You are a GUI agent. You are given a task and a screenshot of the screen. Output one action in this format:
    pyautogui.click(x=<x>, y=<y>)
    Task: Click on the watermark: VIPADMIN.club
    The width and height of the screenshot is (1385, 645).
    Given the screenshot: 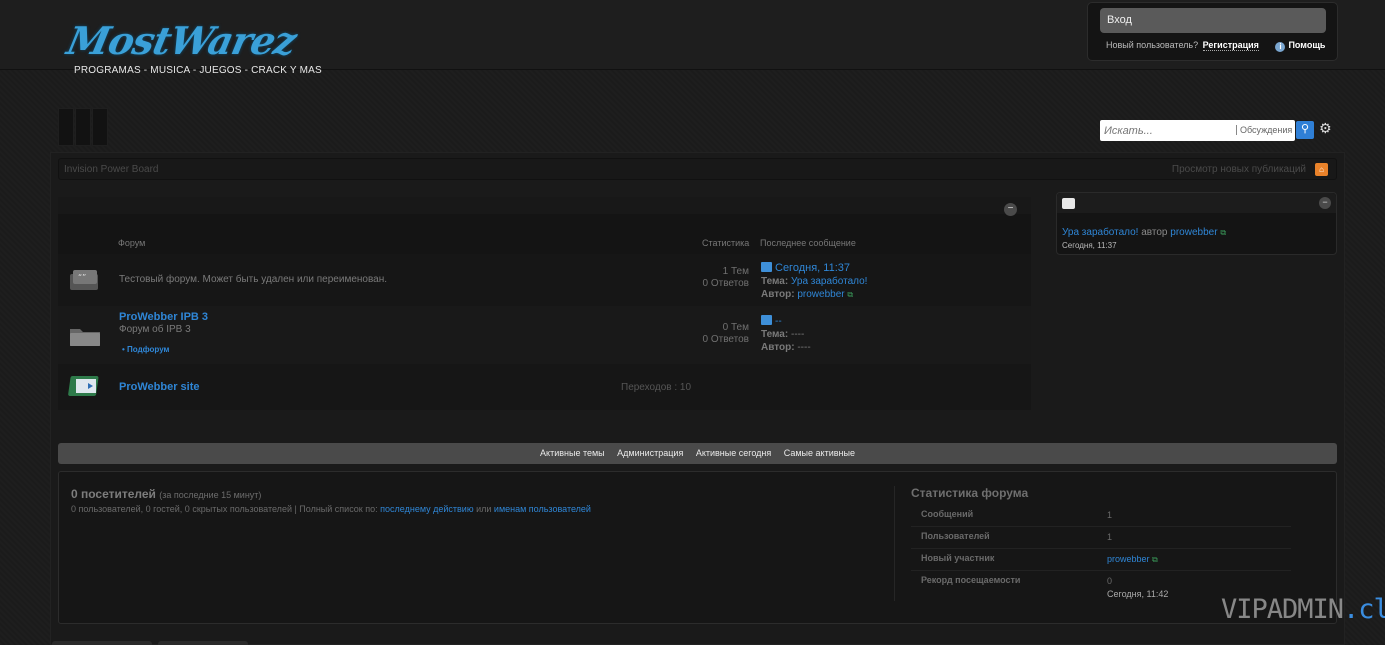 What is the action you would take?
    pyautogui.click(x=1303, y=609)
    